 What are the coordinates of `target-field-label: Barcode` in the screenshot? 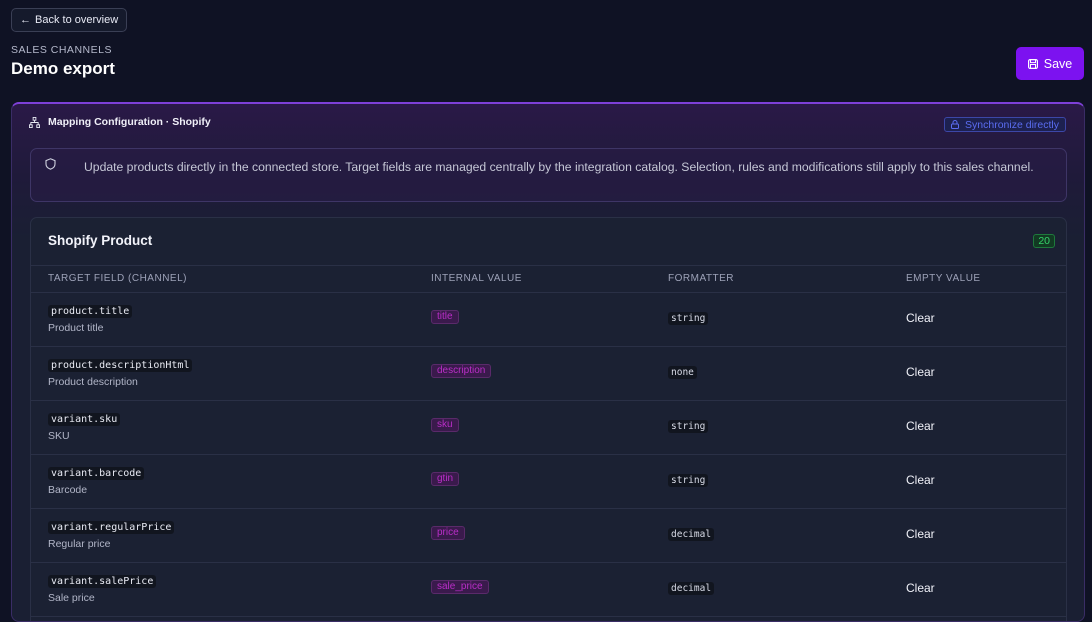 It's located at (68, 490).